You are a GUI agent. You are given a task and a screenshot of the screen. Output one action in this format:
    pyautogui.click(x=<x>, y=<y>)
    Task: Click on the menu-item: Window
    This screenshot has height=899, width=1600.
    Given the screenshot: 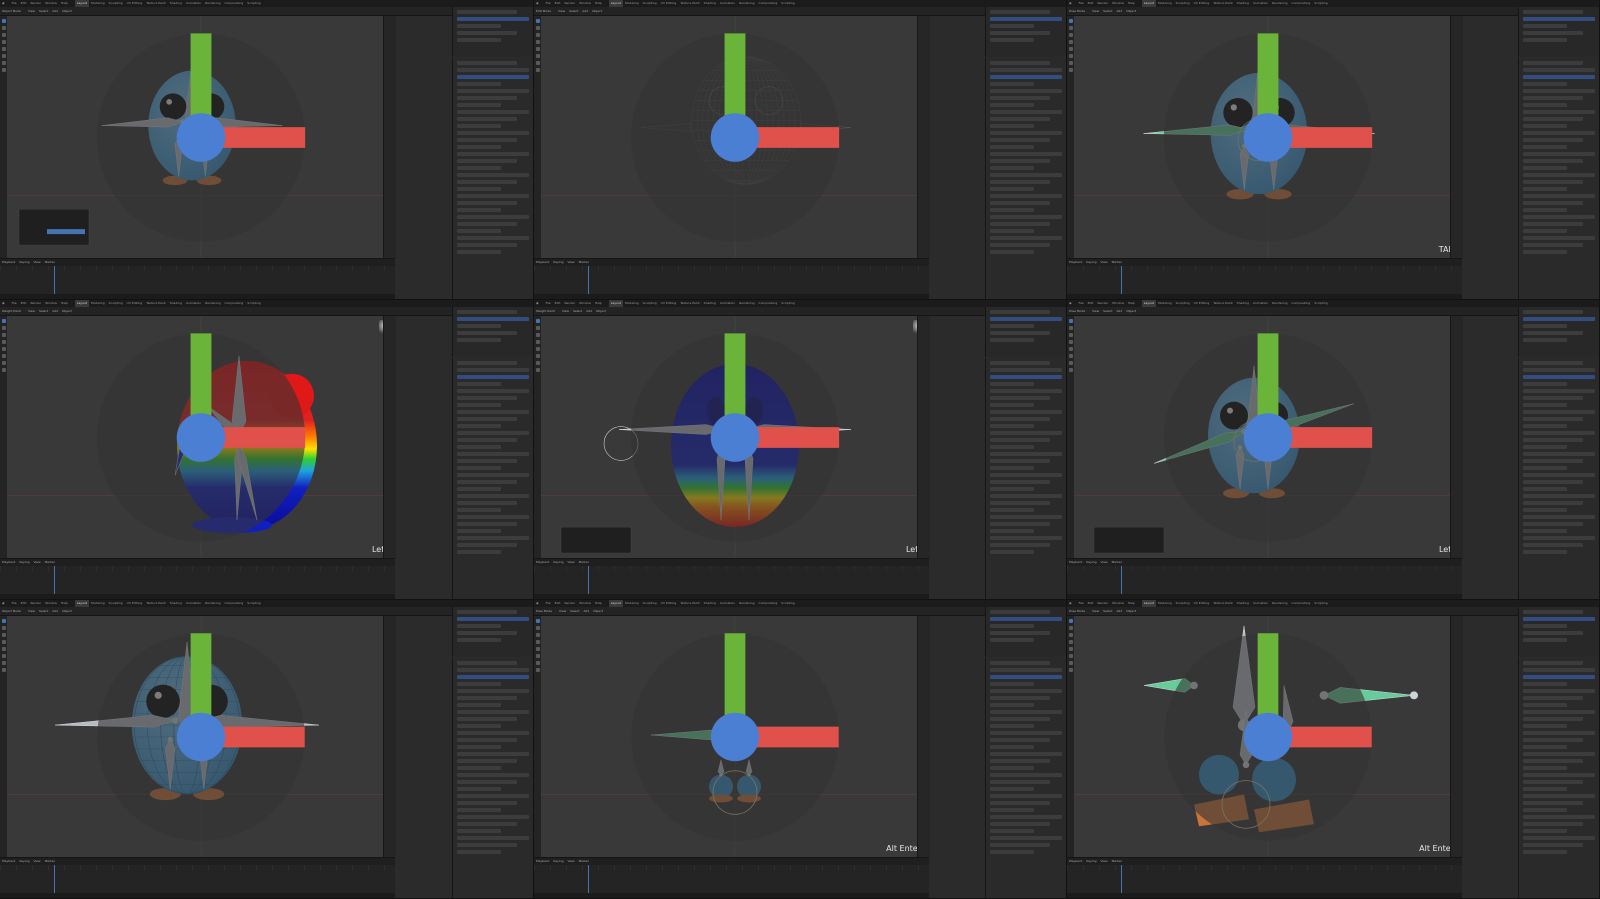 What is the action you would take?
    pyautogui.click(x=585, y=603)
    